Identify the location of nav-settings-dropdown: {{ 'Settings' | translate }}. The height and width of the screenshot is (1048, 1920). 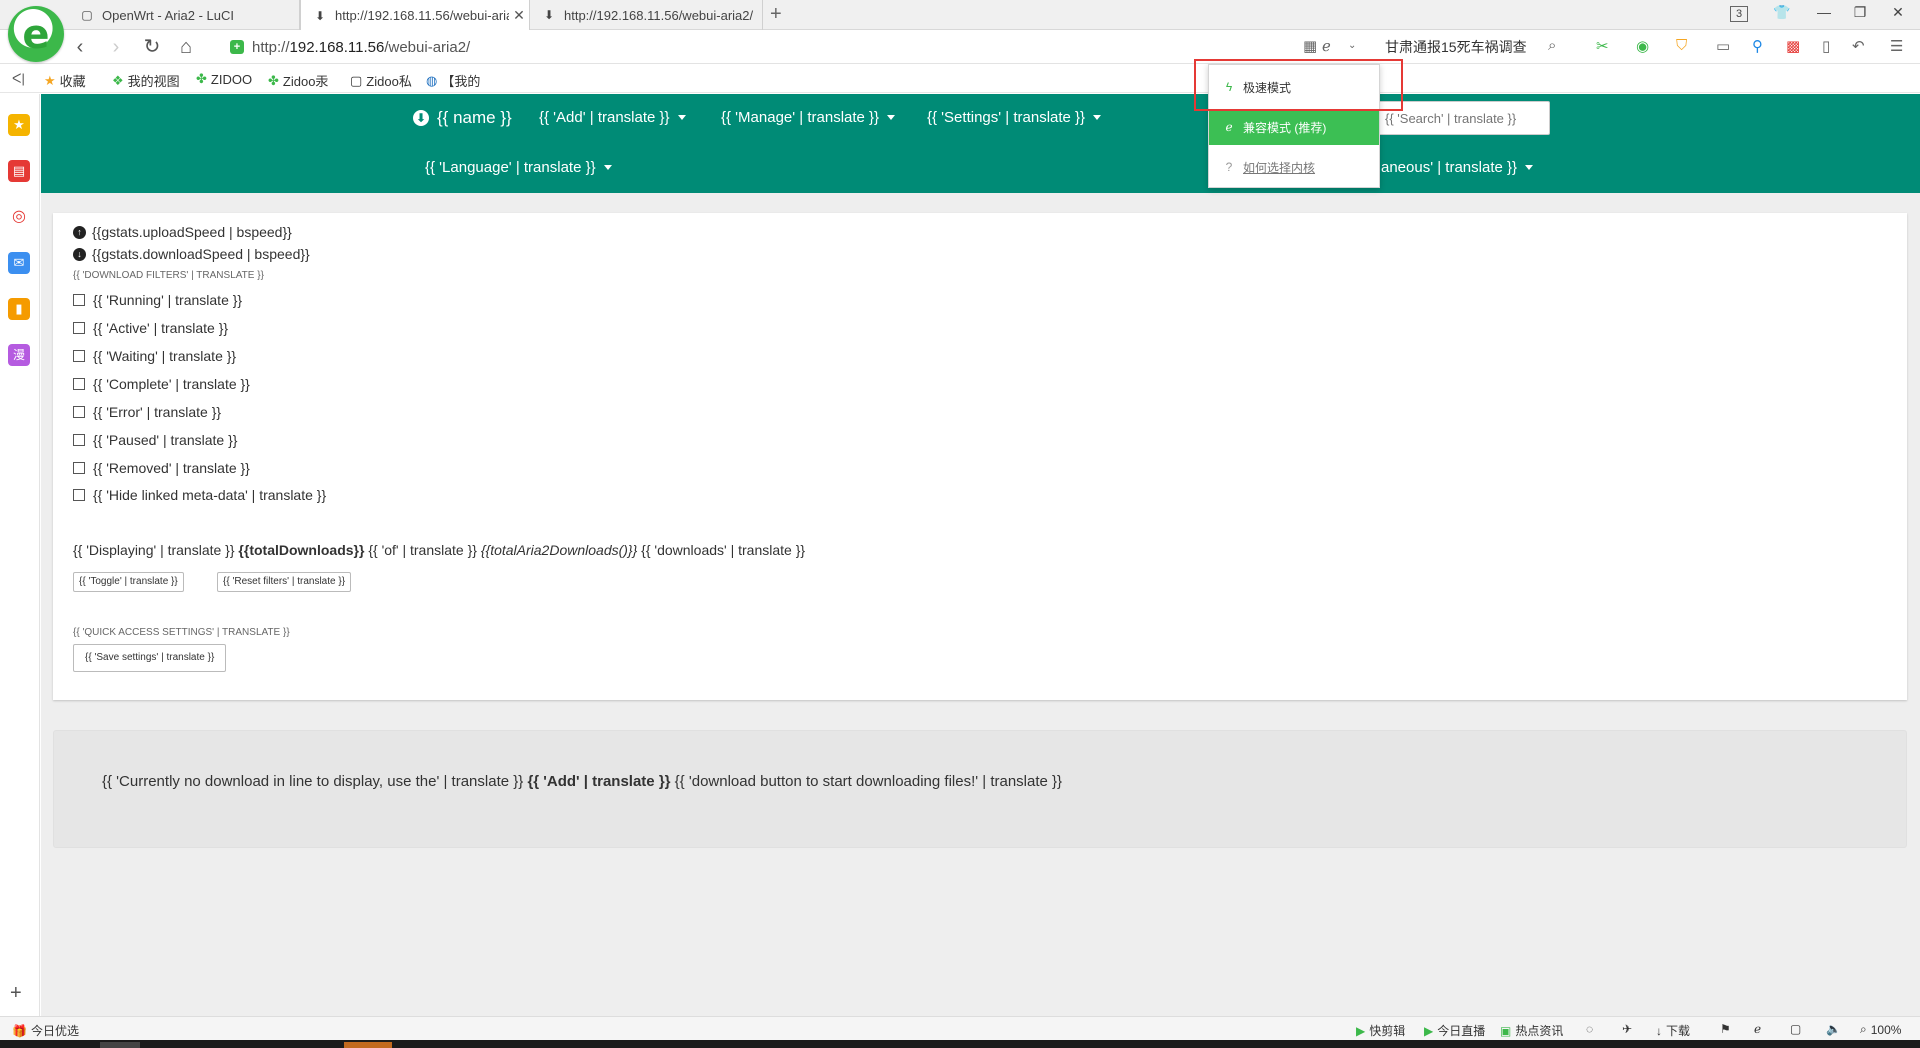
(1014, 117).